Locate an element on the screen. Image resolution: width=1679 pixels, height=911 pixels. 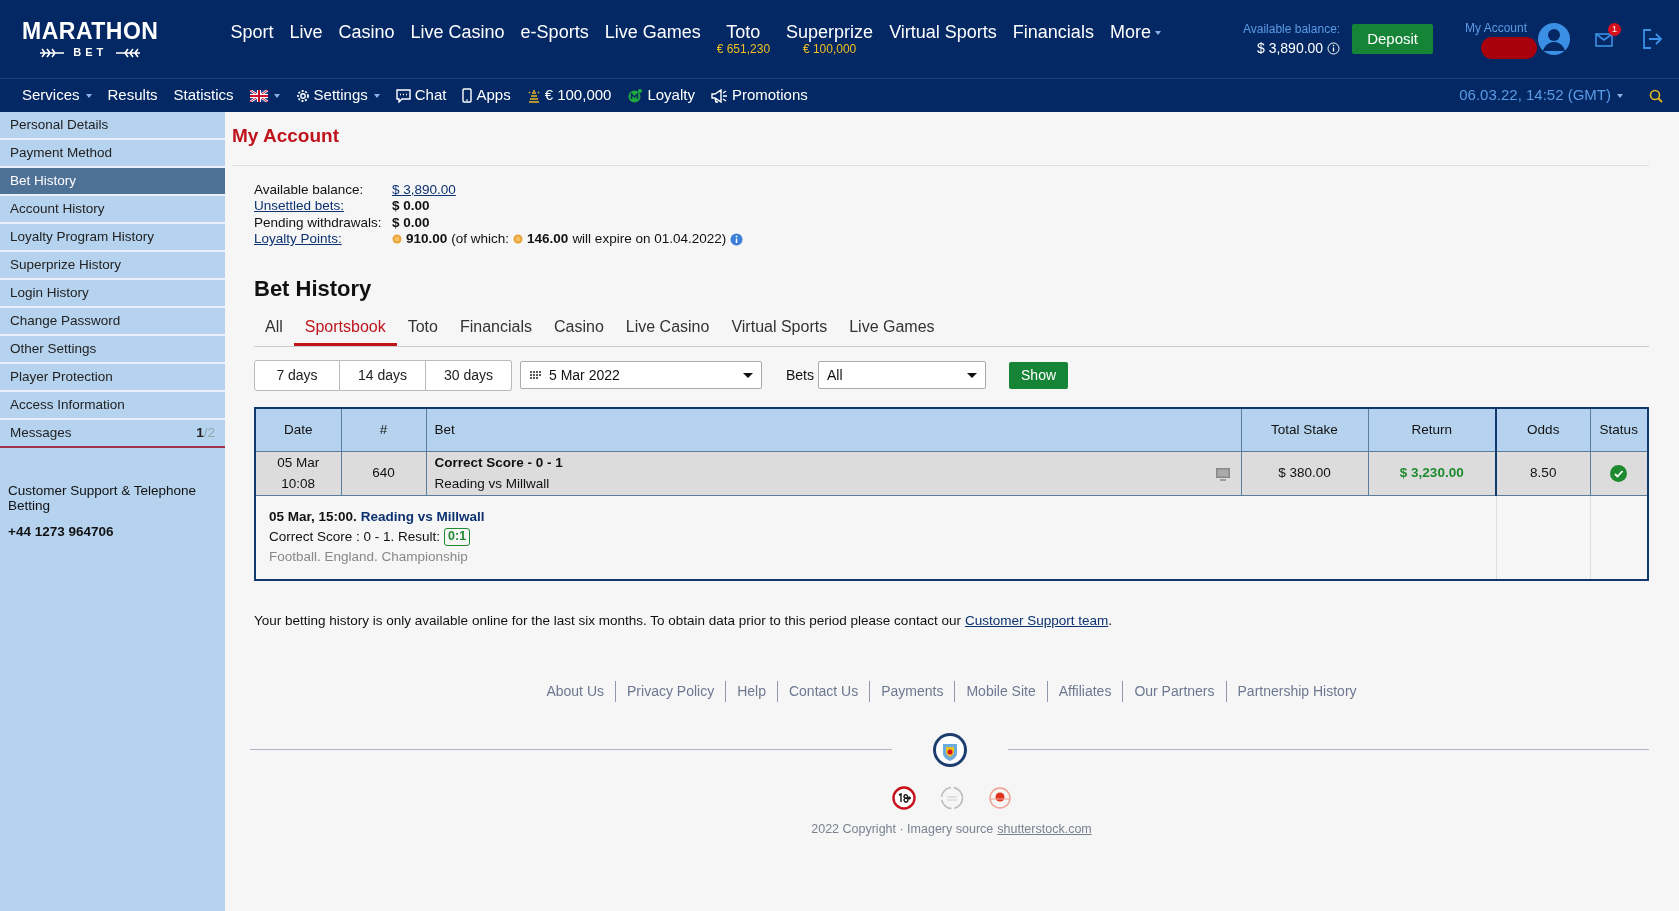
tab: Financials is located at coordinates (495, 329).